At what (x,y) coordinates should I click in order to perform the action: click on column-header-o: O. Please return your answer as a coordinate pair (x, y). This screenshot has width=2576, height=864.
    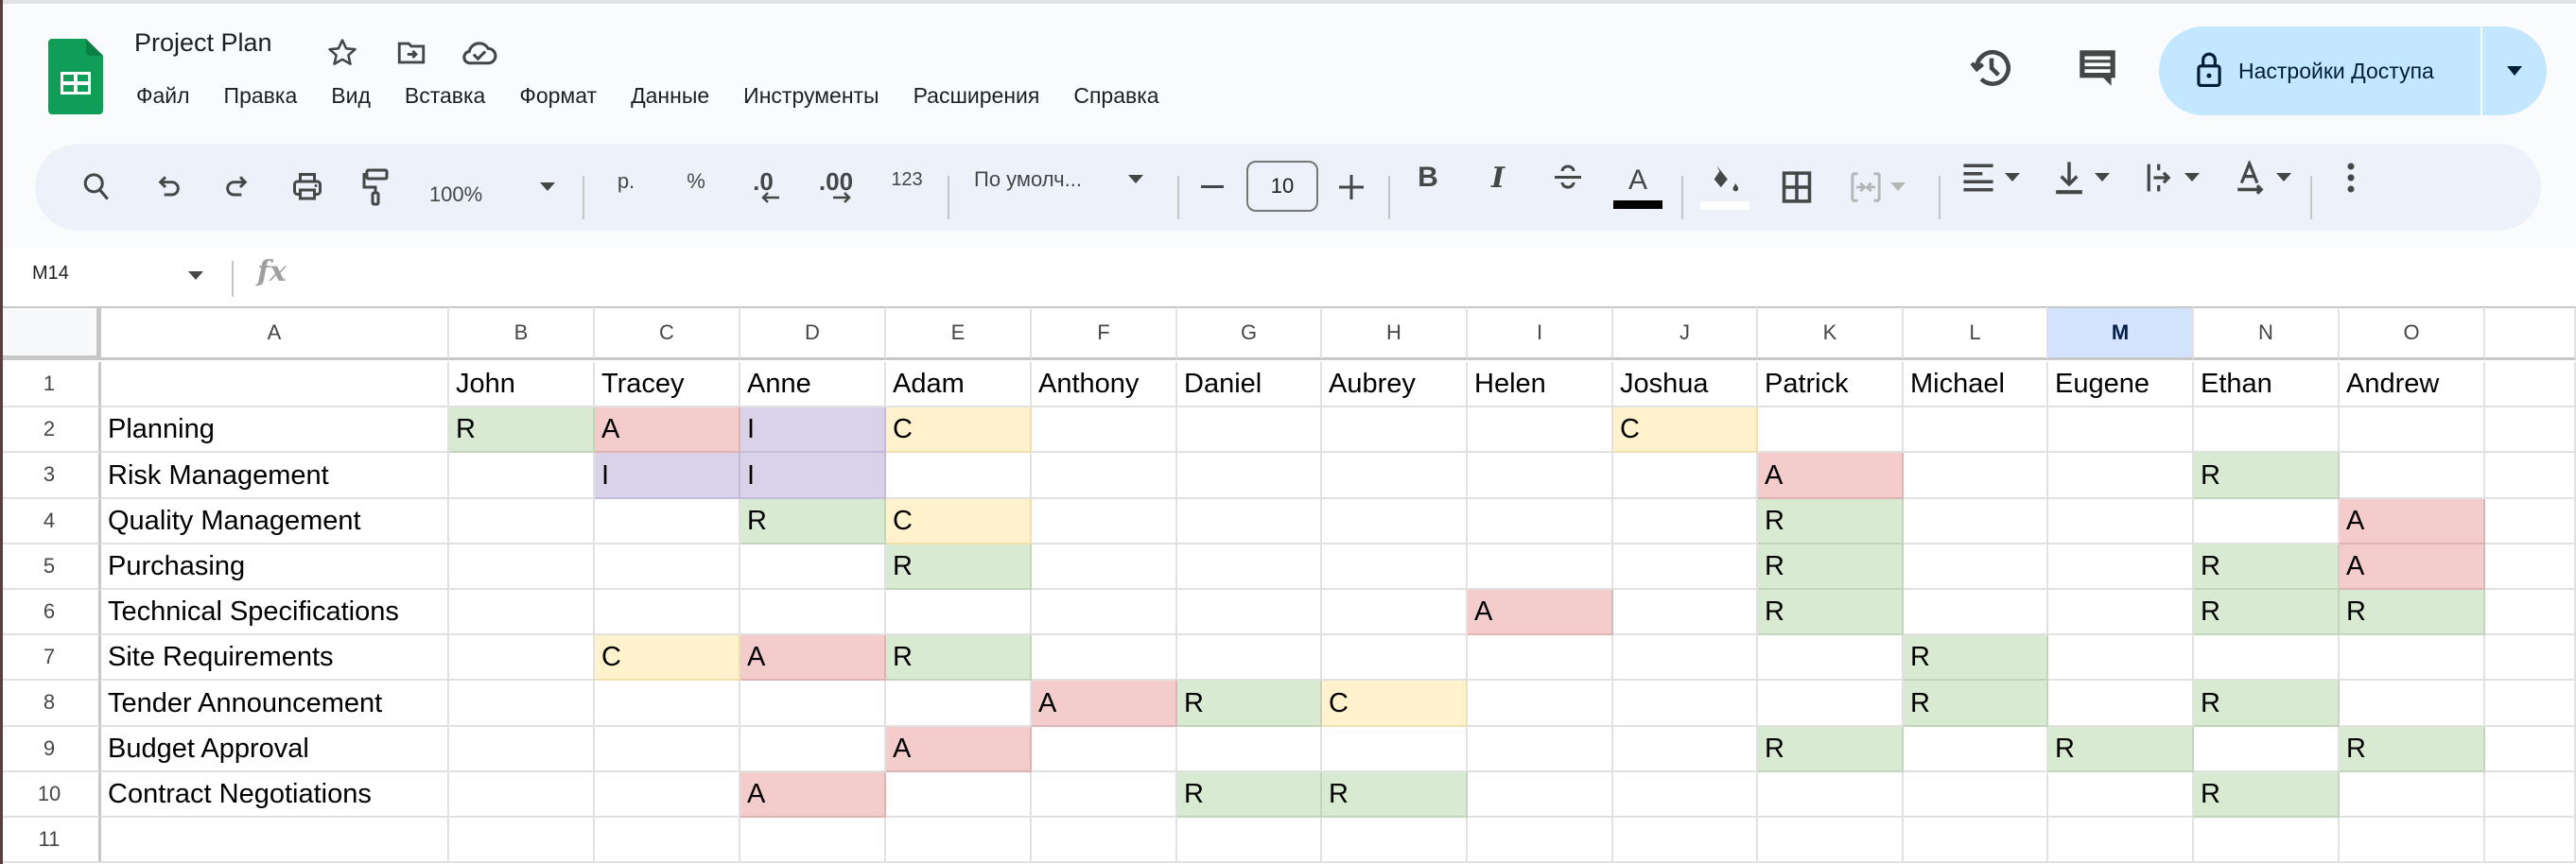
    Looking at the image, I should click on (2412, 333).